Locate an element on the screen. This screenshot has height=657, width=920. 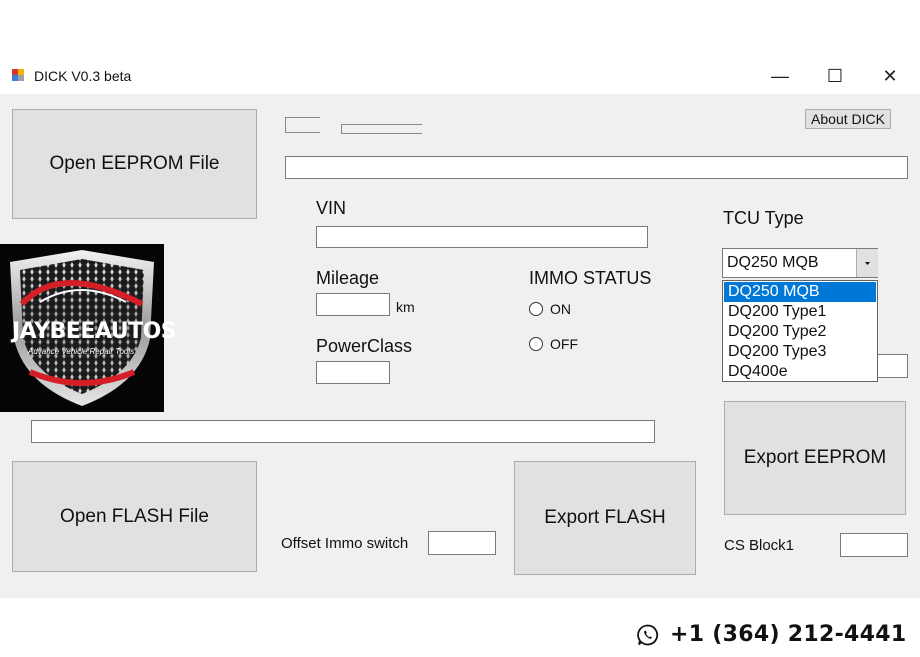
tcu-option: DQ200 Type1 is located at coordinates (800, 312).